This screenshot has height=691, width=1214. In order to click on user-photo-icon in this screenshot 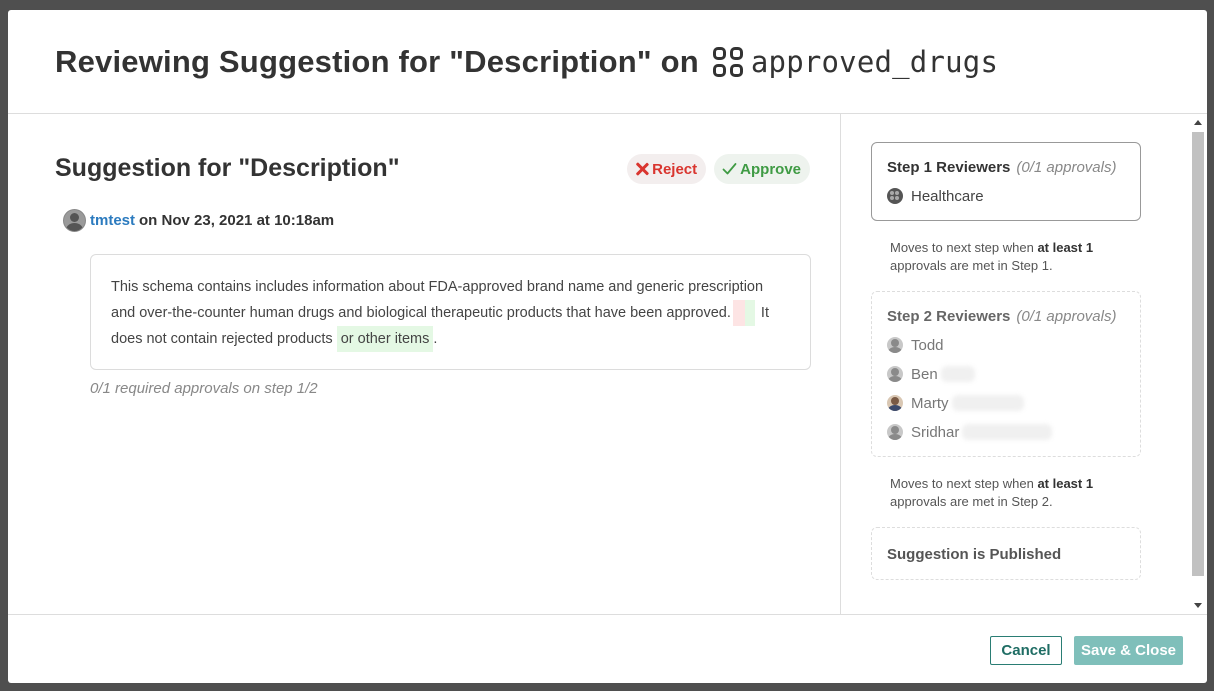, I will do `click(895, 403)`.